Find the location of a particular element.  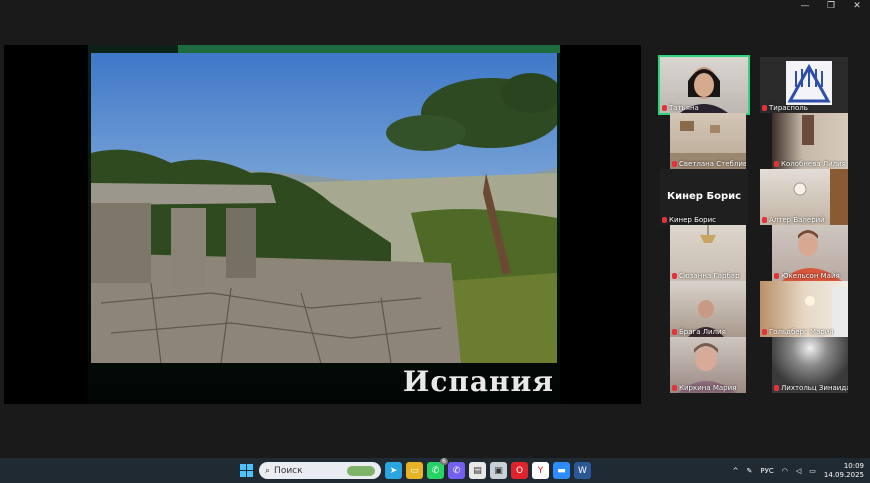

slide-caption: Испания is located at coordinates (478, 381).